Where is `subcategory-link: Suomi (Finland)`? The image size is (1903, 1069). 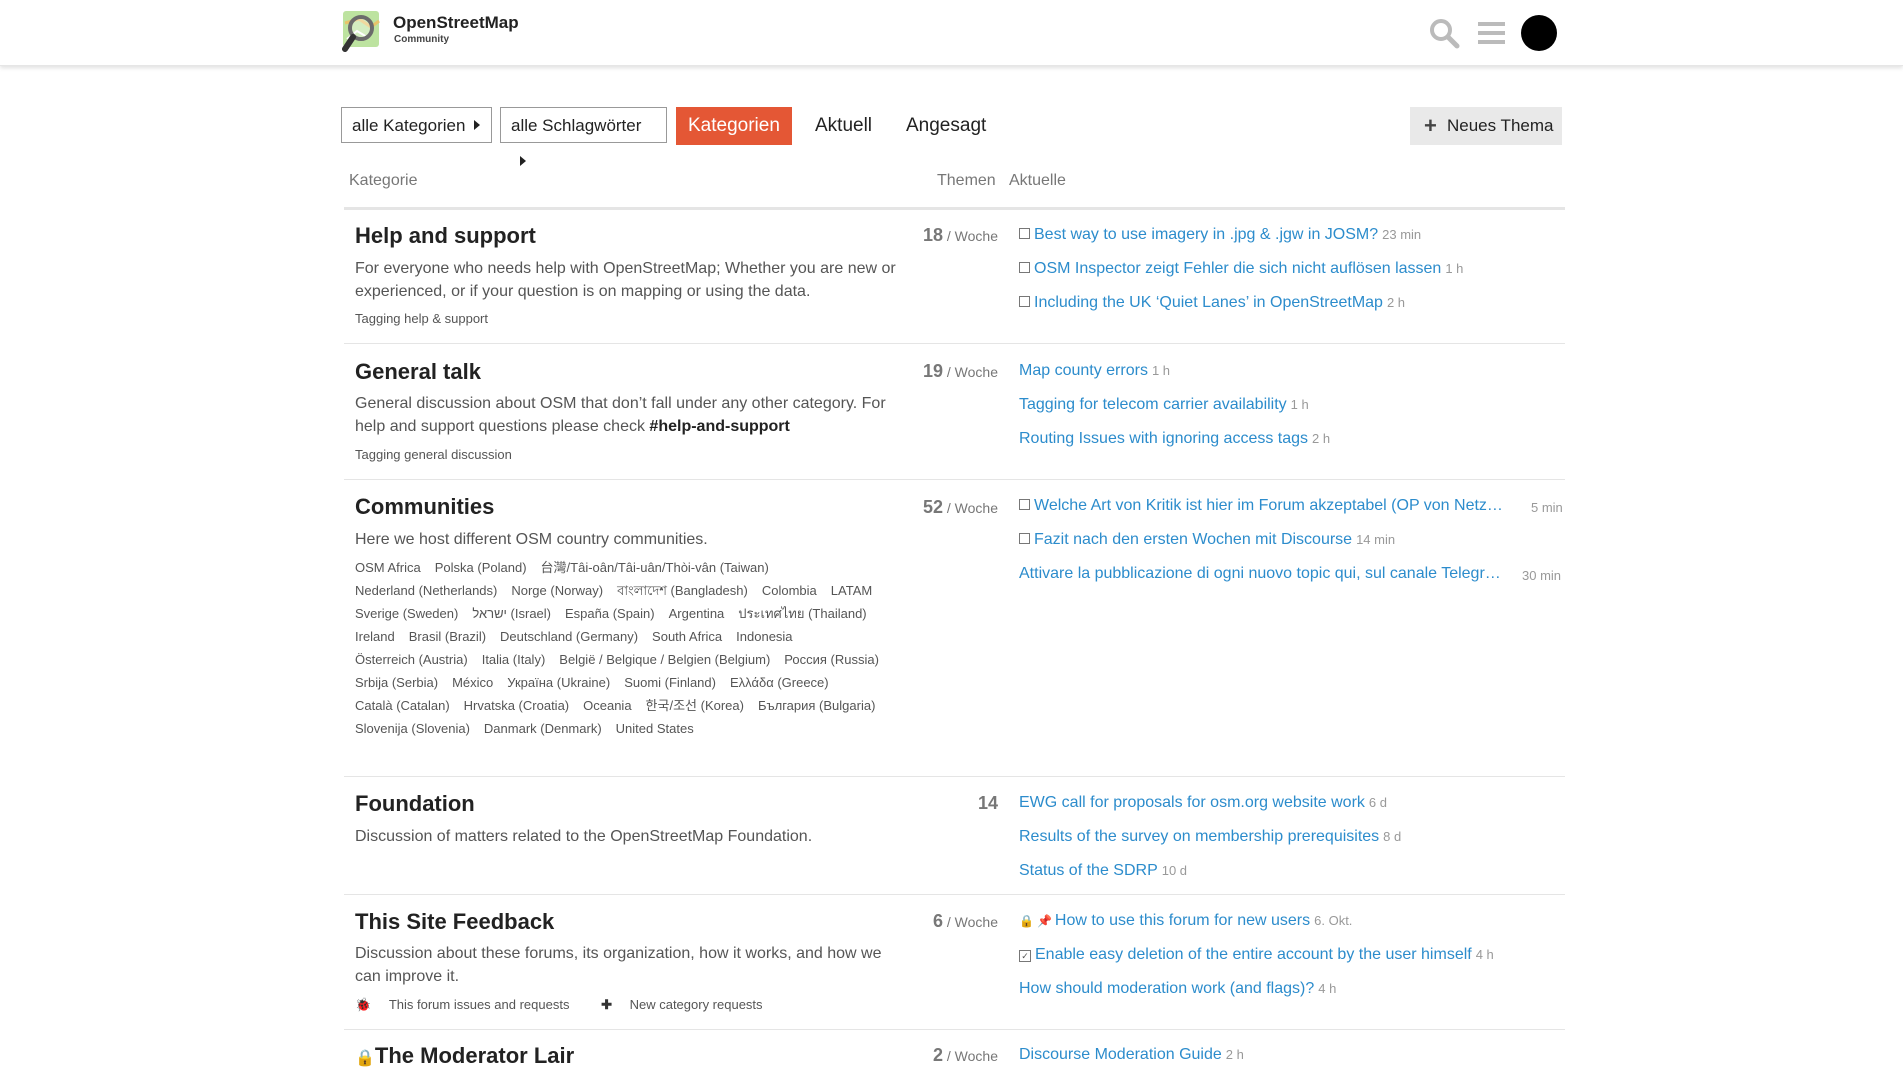
subcategory-link: Suomi (Finland) is located at coordinates (670, 682).